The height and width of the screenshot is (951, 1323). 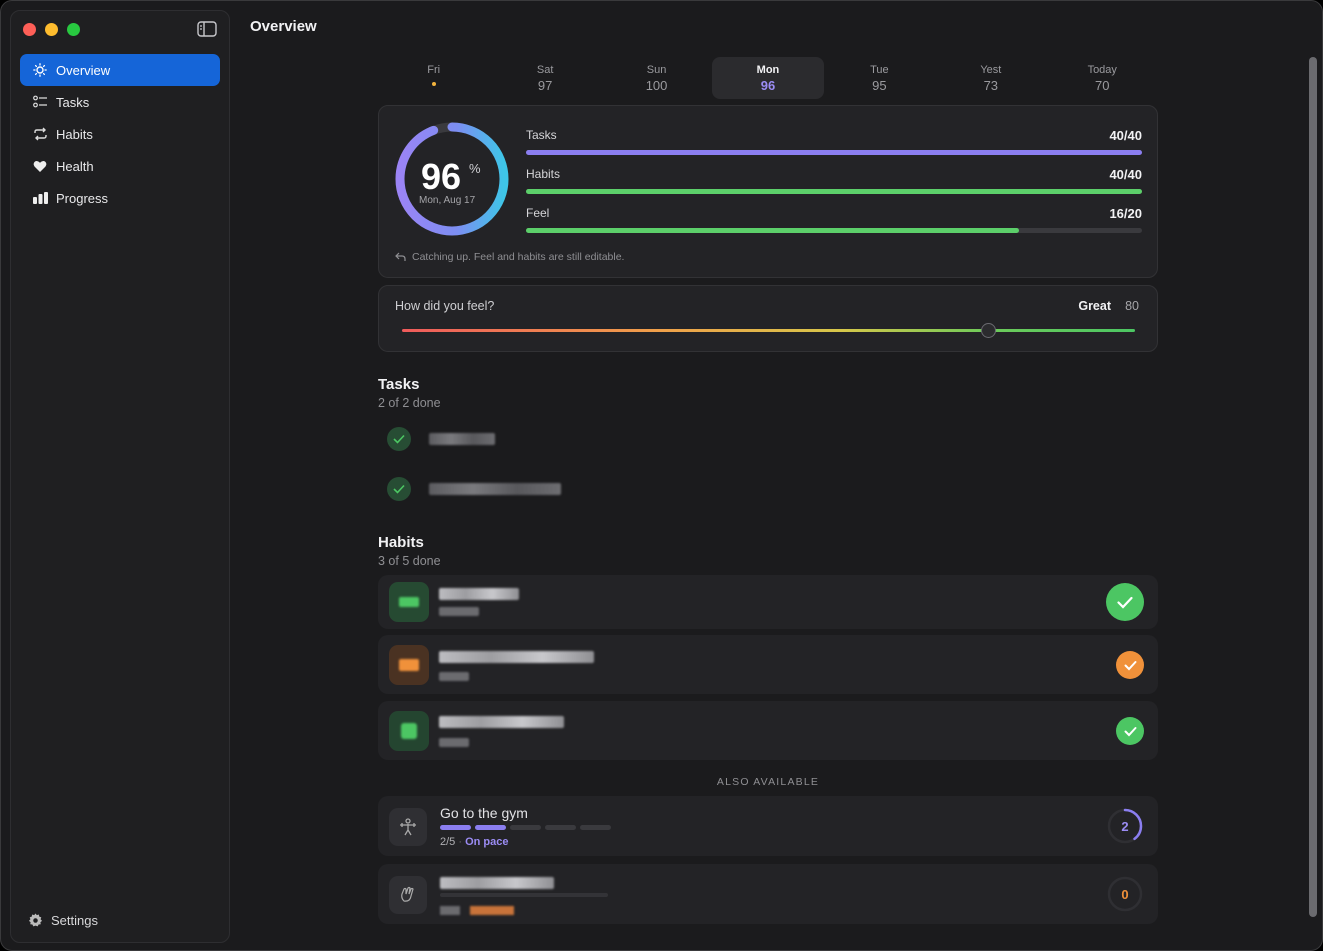 What do you see at coordinates (207, 29) in the screenshot?
I see `sidebar-toggle-icon` at bounding box center [207, 29].